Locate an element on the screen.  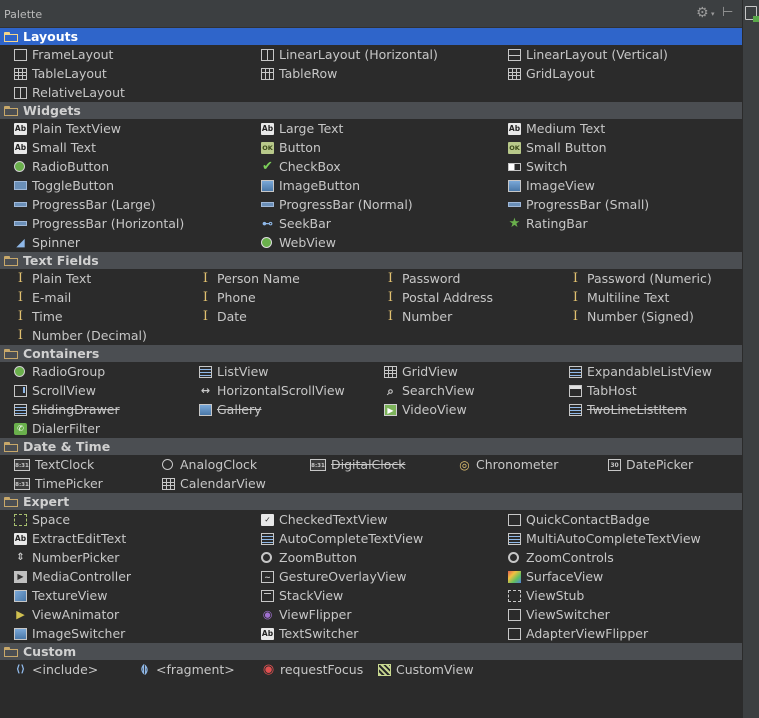
palette-item-textswitcher: Ab TextSwitcher is located at coordinates (370, 633).